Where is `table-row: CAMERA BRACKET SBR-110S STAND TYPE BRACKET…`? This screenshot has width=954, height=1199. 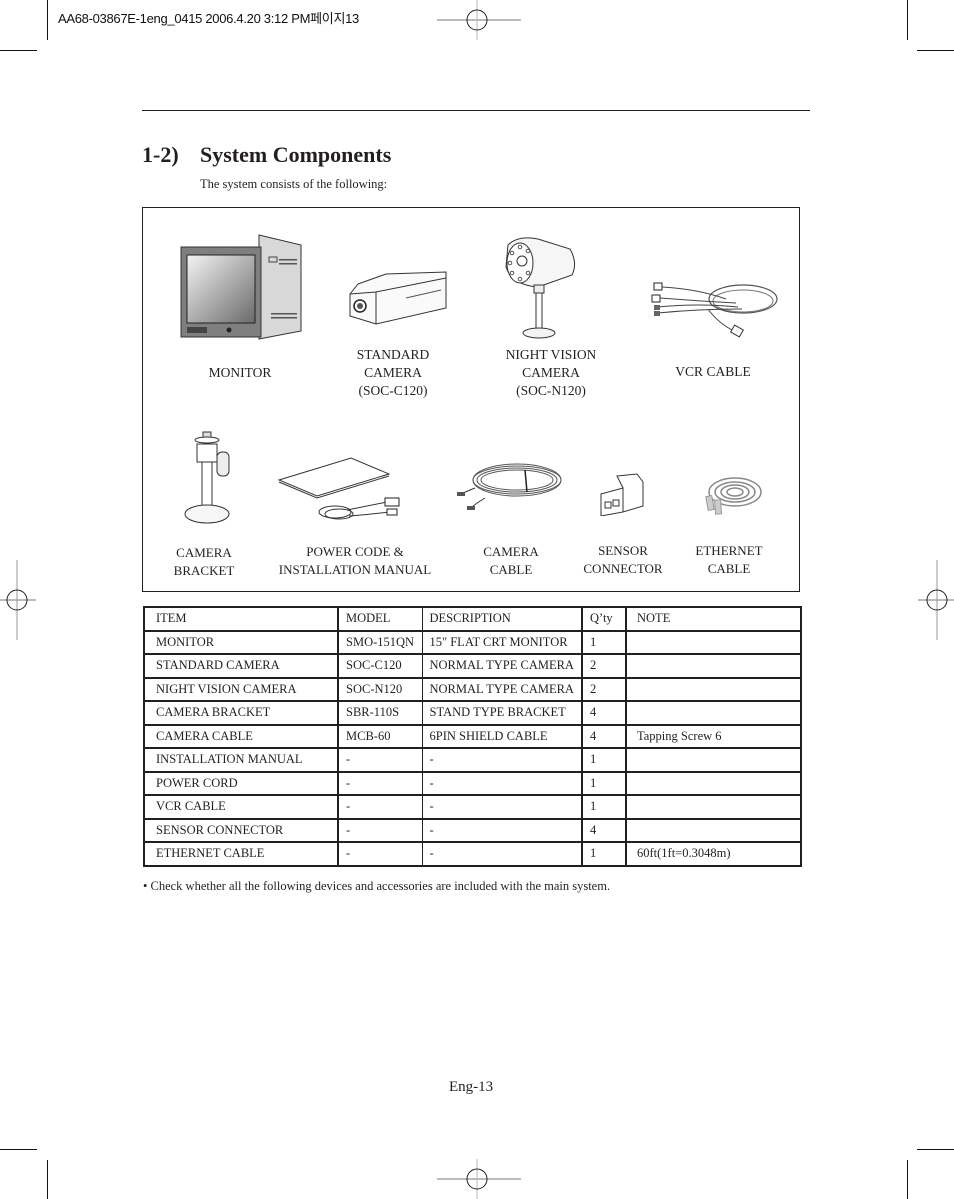 table-row: CAMERA BRACKET SBR-110S STAND TYPE BRACKET… is located at coordinates (472, 713).